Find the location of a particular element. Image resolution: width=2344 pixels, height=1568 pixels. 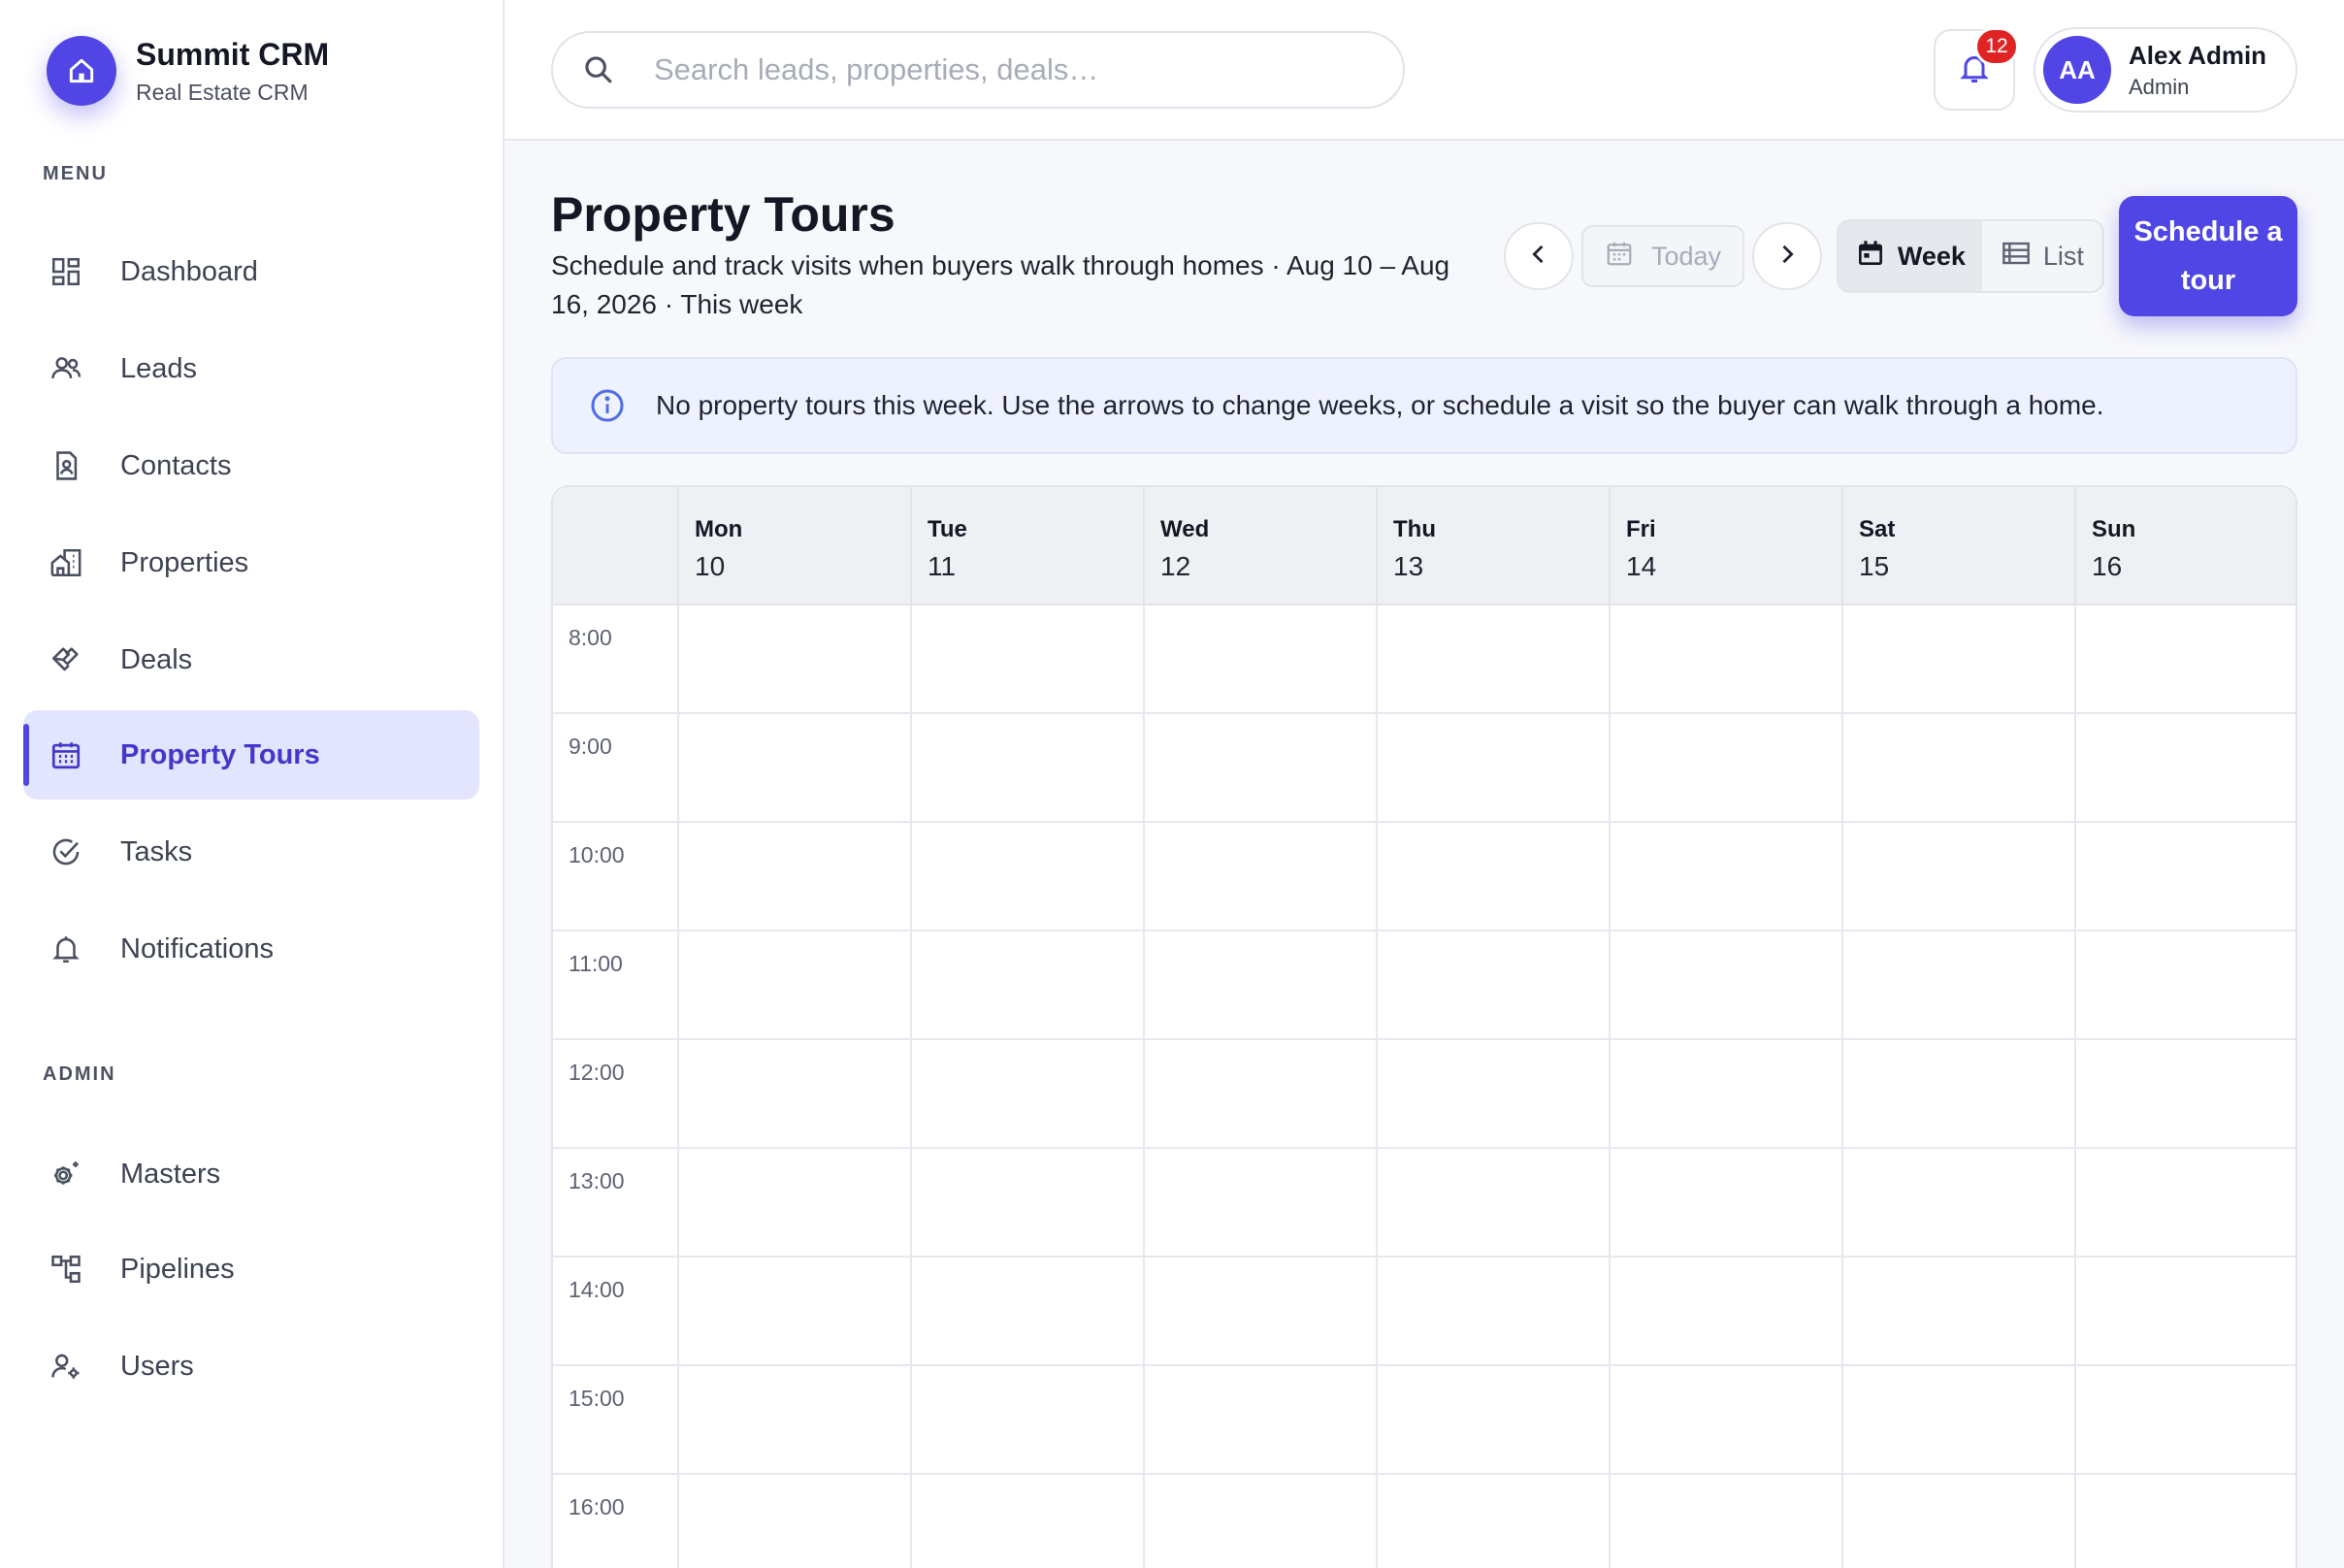

topbar: 12 AA Alex Admin Admin is located at coordinates (1424, 70).